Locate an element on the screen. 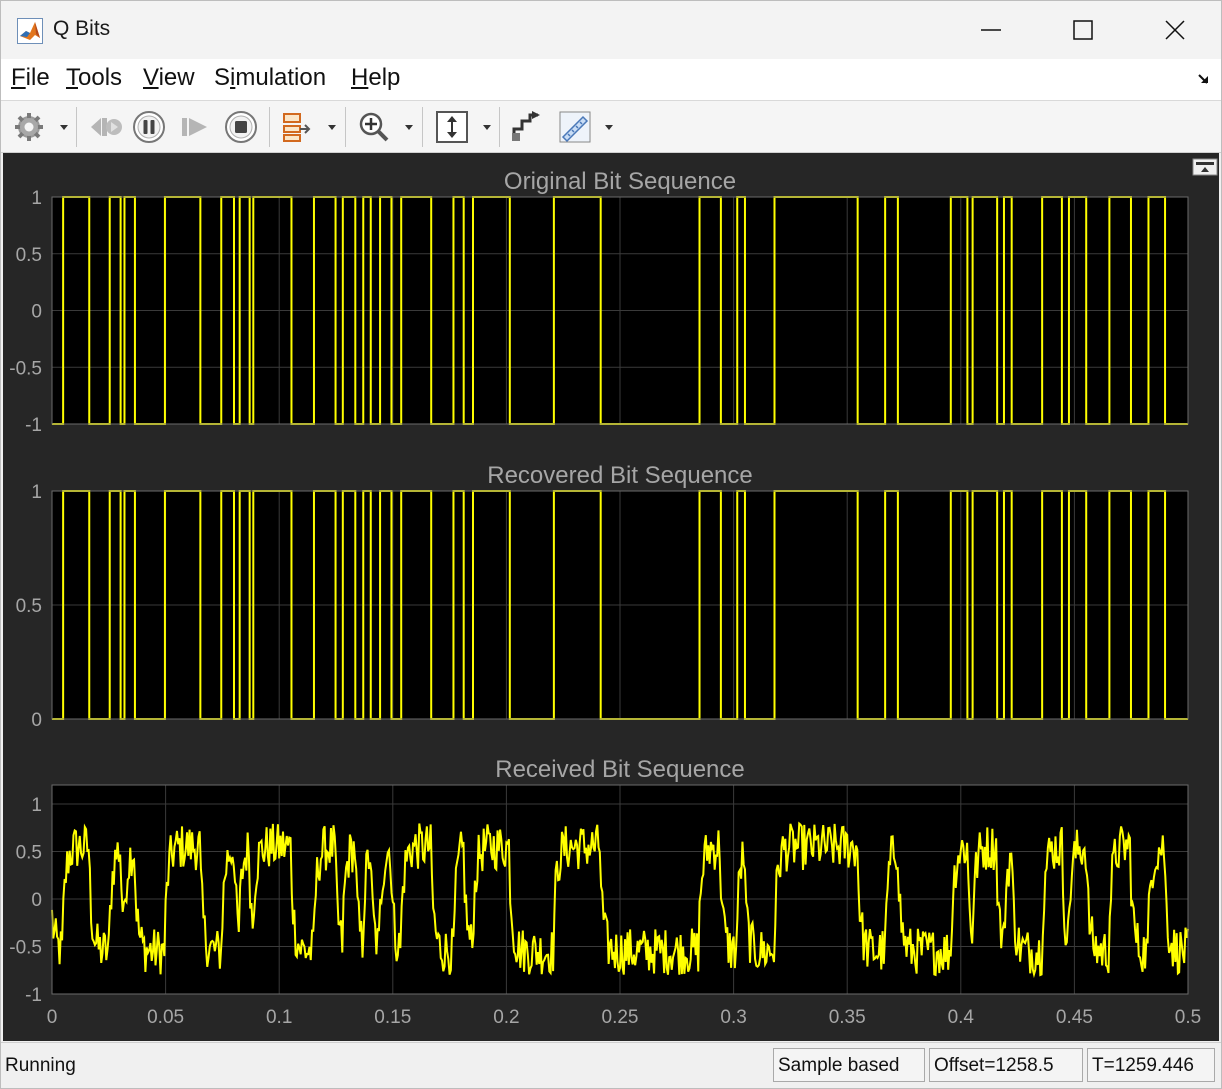 Image resolution: width=1222 pixels, height=1089 pixels. scale-dropdown-icon is located at coordinates (487, 127).